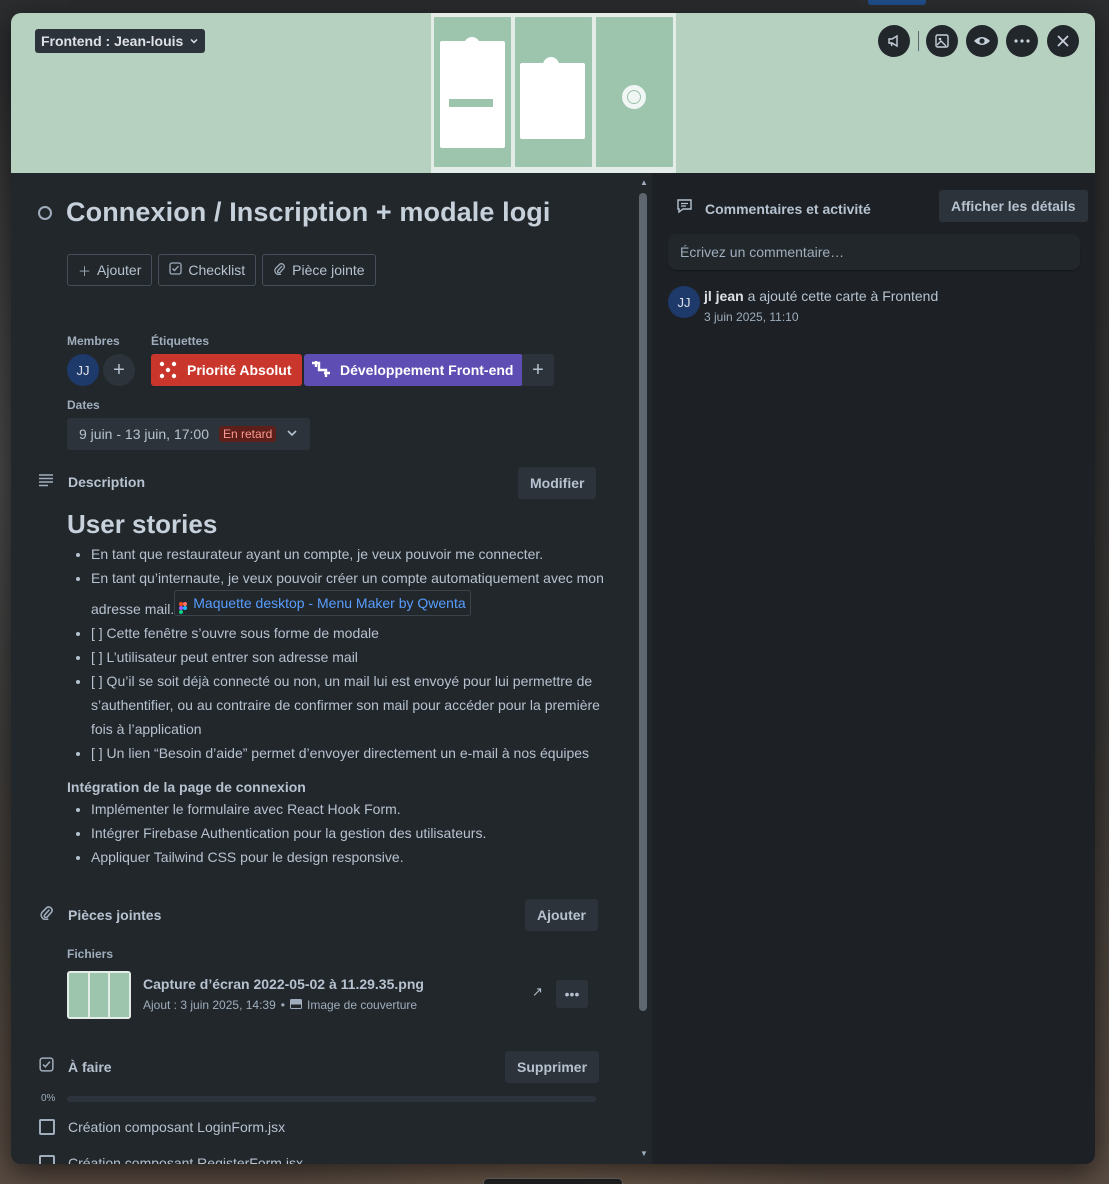 The height and width of the screenshot is (1184, 1109). What do you see at coordinates (724, 296) in the screenshot?
I see `activity-user: jl jean` at bounding box center [724, 296].